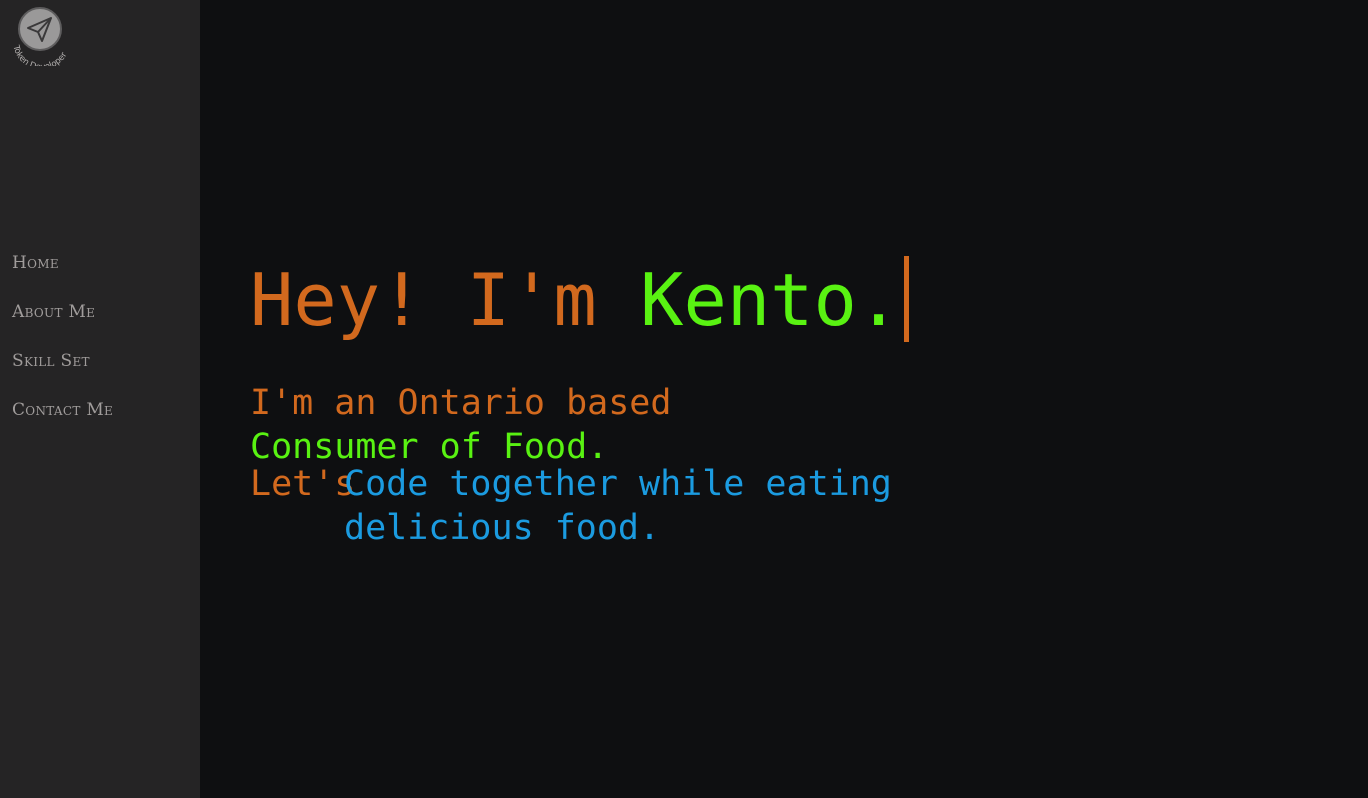  What do you see at coordinates (41, 35) in the screenshot?
I see `logo: Token Developer` at bounding box center [41, 35].